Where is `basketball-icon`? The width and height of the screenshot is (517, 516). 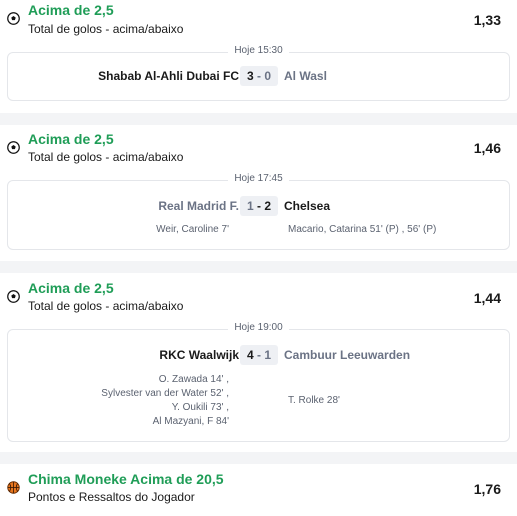
basketball-icon is located at coordinates (13, 487).